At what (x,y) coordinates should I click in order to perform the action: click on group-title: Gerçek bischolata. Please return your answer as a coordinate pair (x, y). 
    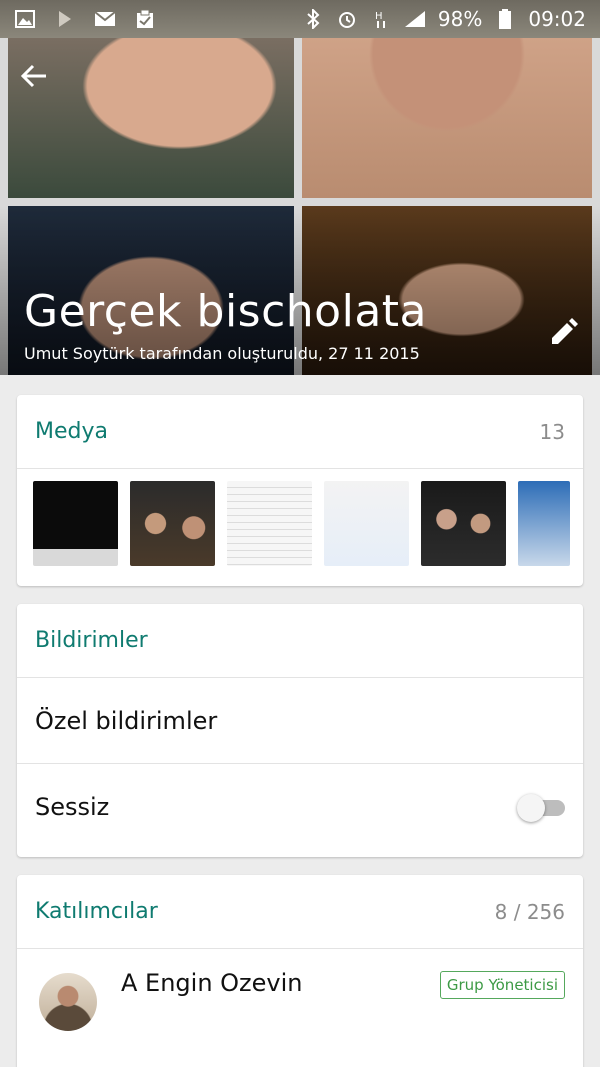
    Looking at the image, I should click on (225, 311).